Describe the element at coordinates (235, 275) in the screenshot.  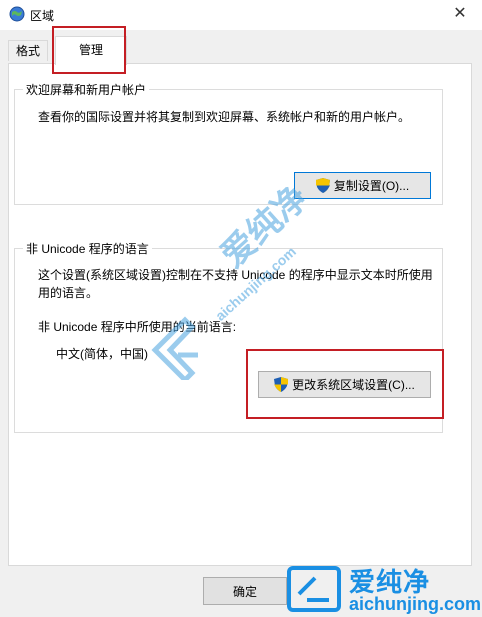
I see `non-unicode-description-line1: 这个设置(系统区域设置)控制在不支持 Unicode 的程序中显示文本时所使用` at that location.